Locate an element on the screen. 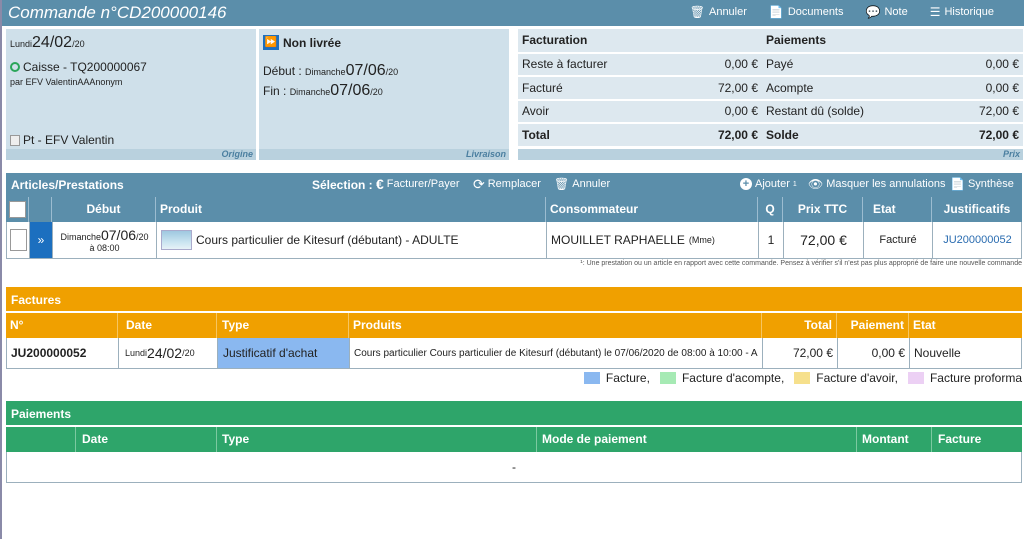  list-icon: ☰ is located at coordinates (935, 12).